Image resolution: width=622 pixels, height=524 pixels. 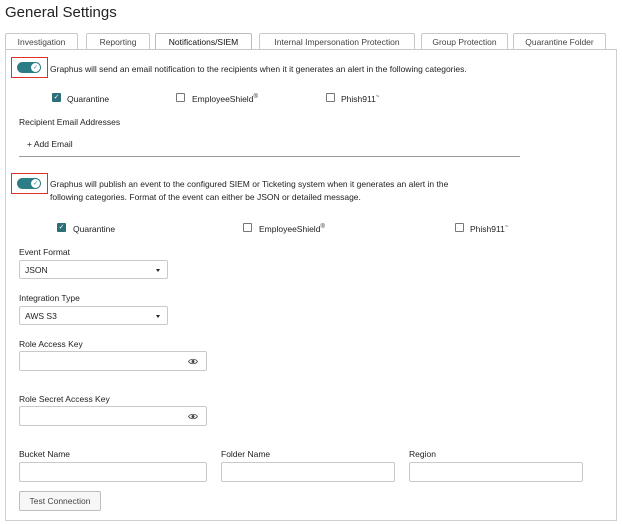 What do you see at coordinates (60, 501) in the screenshot?
I see `test-connection-button: Test Connection` at bounding box center [60, 501].